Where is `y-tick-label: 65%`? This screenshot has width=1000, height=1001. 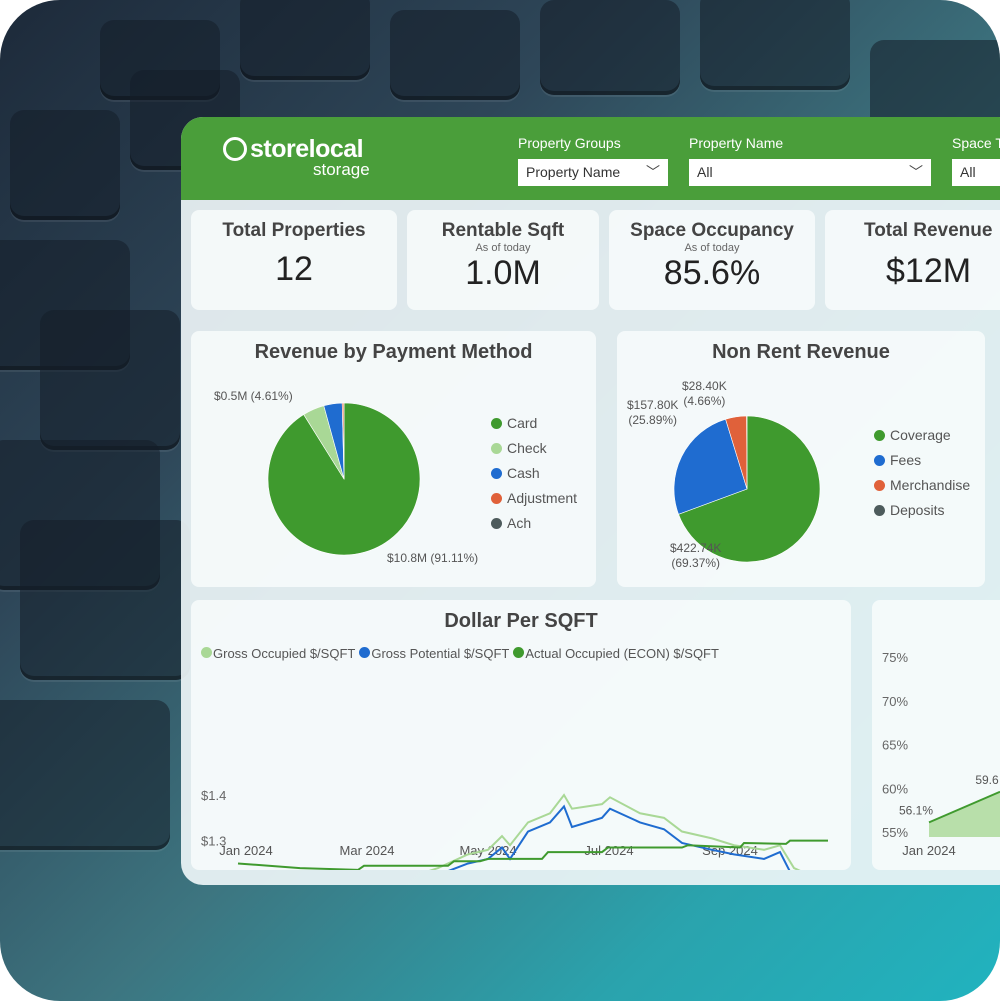 y-tick-label: 65% is located at coordinates (895, 745).